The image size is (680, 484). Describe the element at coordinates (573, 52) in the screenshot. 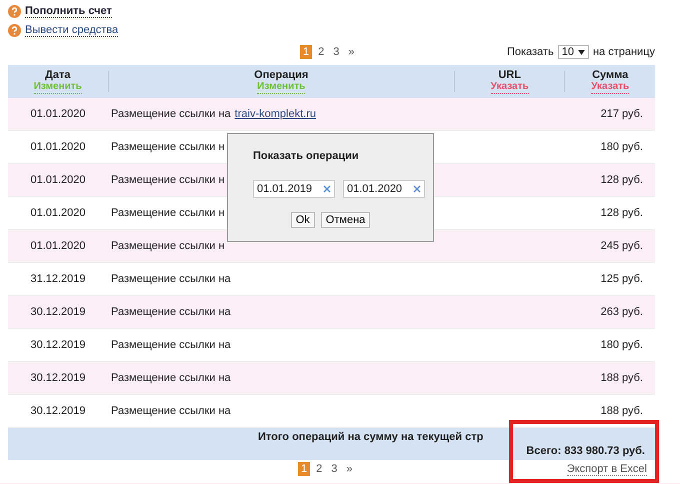

I see `per-page-select: 10` at that location.